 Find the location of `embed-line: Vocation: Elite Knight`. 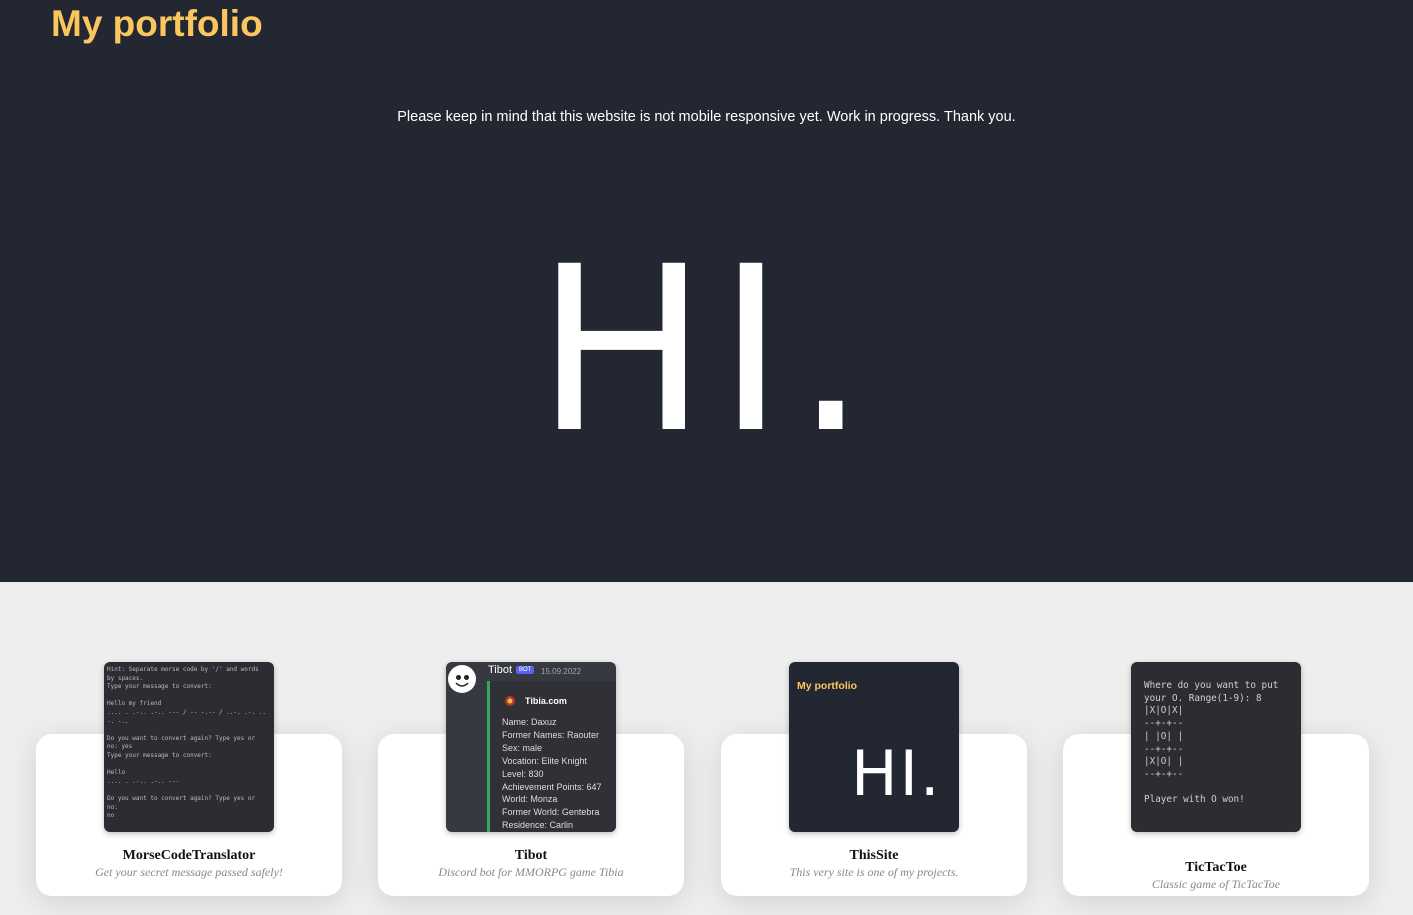

embed-line: Vocation: Elite Knight is located at coordinates (545, 760).